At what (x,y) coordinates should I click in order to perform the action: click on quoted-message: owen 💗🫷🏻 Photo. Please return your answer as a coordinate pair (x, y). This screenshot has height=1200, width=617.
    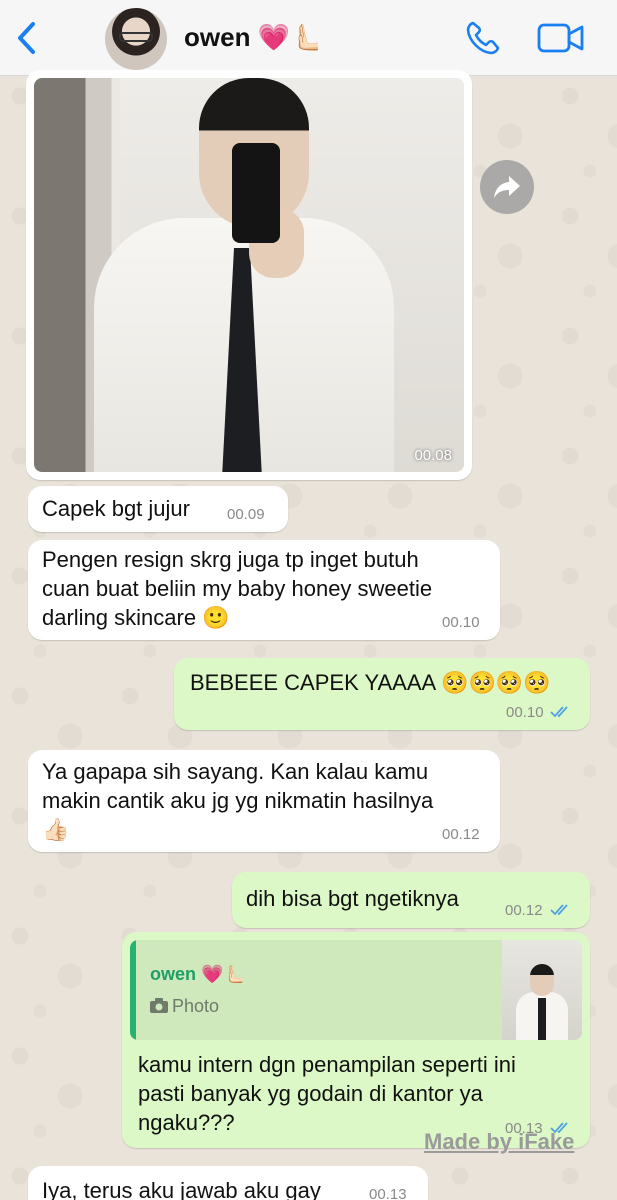
    Looking at the image, I should click on (356, 990).